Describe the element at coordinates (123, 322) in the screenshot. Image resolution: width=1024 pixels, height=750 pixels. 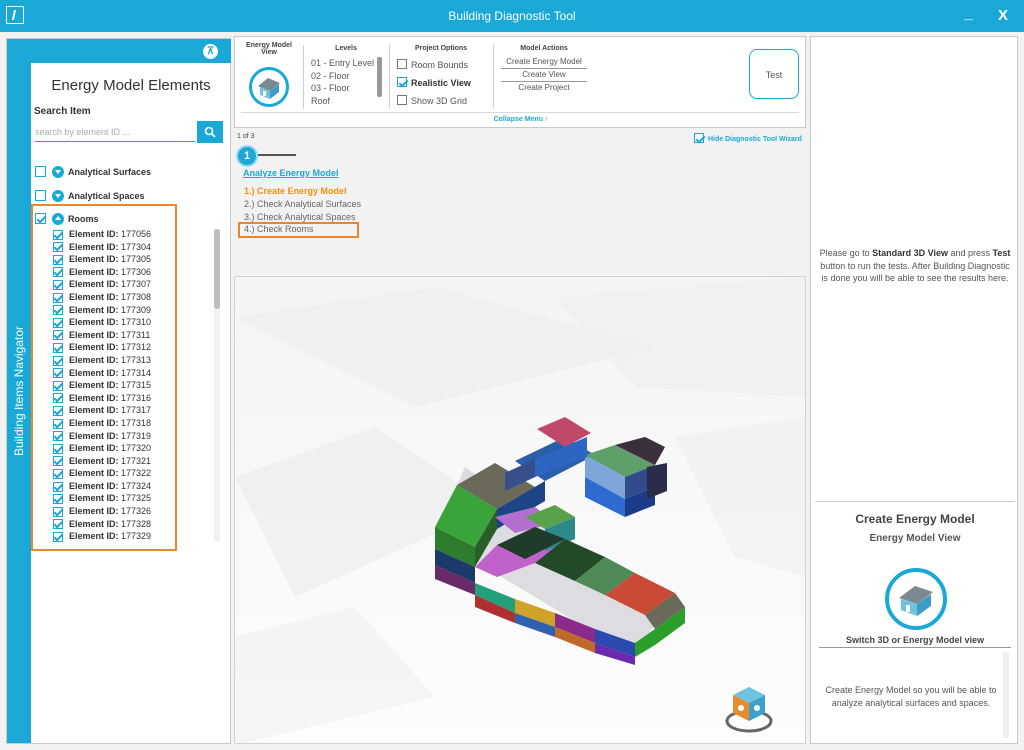
I see `room-list-item: Element ID: 177310` at that location.